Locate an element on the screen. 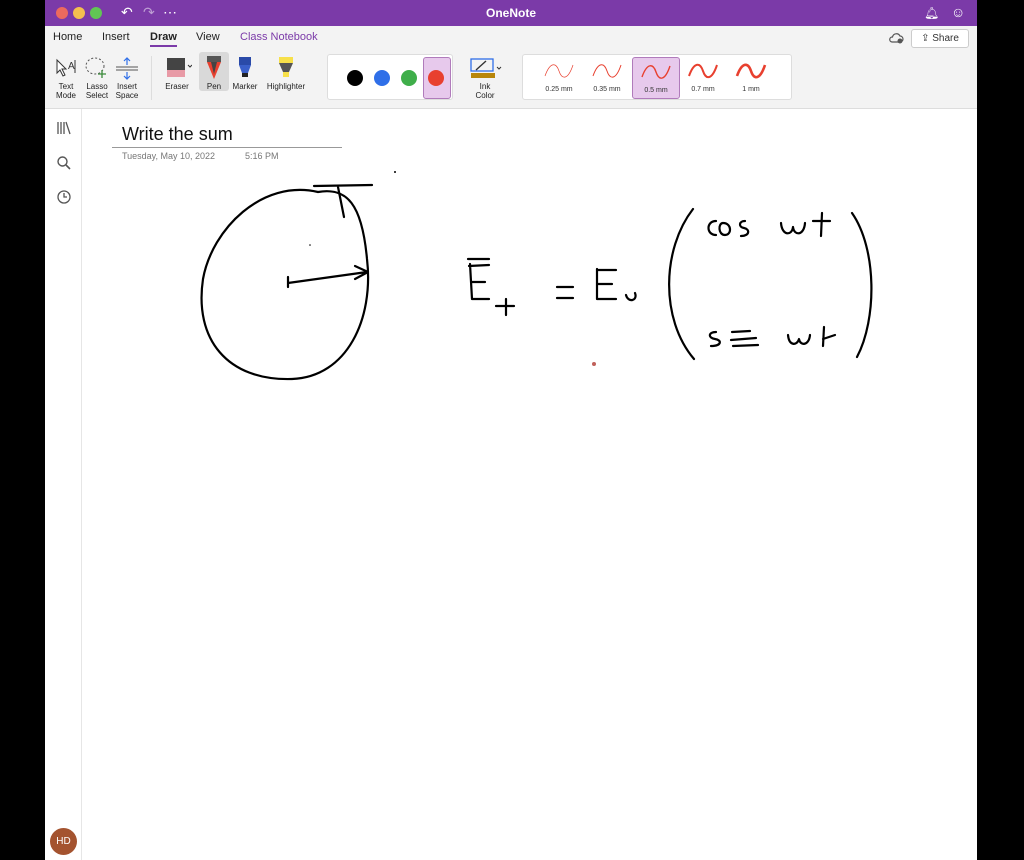 This screenshot has width=1024, height=860. ink-left-paren is located at coordinates (682, 284).